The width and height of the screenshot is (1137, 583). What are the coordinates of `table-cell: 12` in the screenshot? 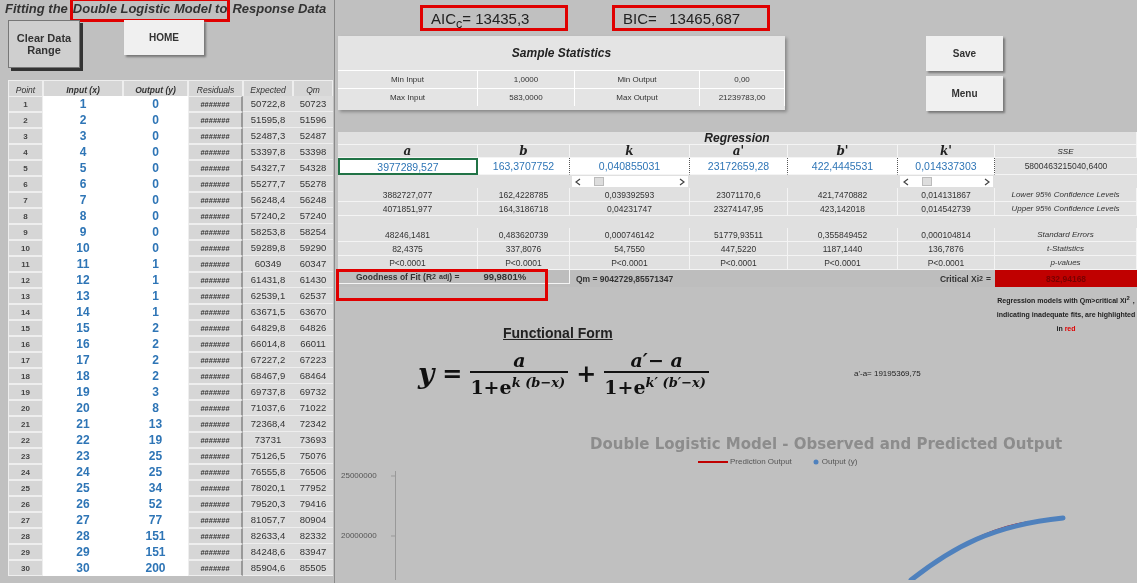 It's located at (83, 280).